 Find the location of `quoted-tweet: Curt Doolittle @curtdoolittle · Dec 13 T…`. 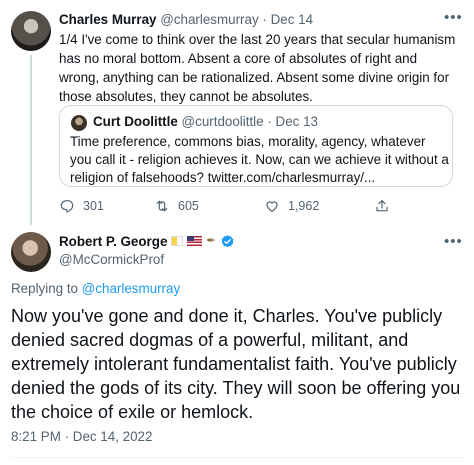

quoted-tweet: Curt Doolittle @curtdoolittle · Dec 13 T… is located at coordinates (256, 146).